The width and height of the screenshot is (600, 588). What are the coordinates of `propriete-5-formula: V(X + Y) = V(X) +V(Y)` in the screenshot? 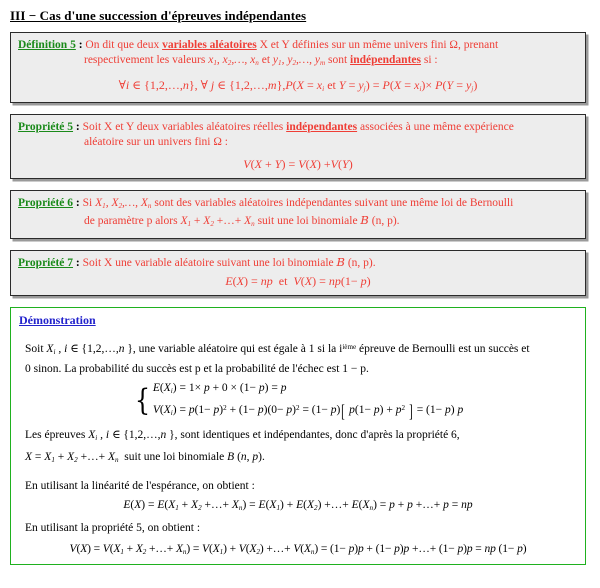 It's located at (298, 164).